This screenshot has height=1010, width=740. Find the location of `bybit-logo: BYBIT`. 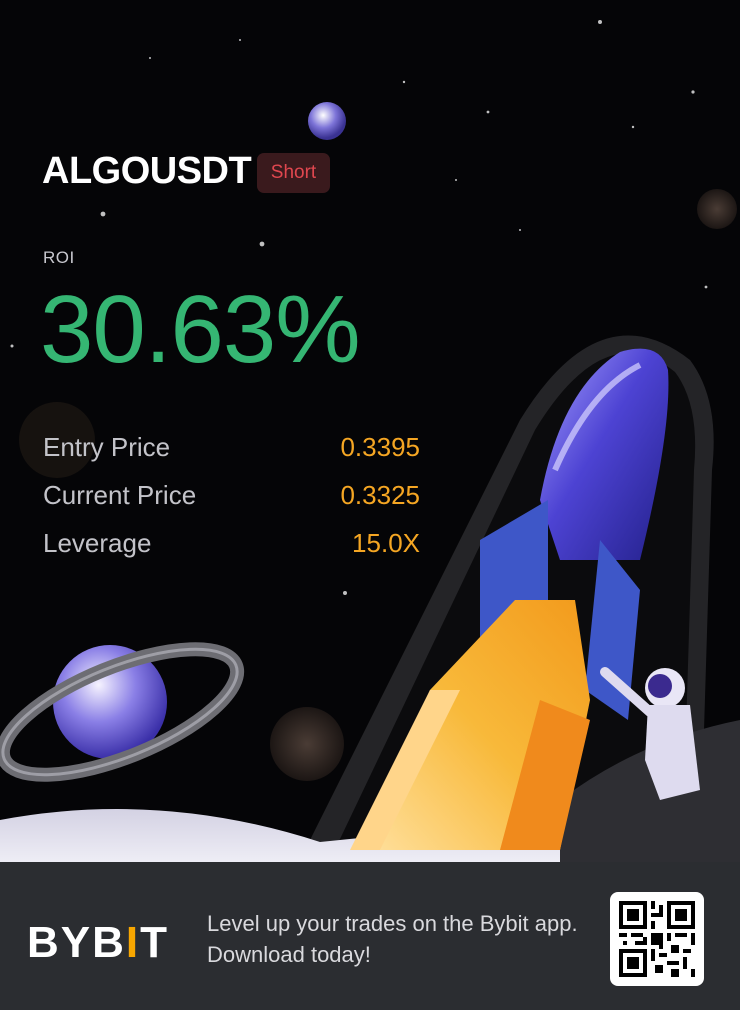

bybit-logo: BYBIT is located at coordinates (98, 942).